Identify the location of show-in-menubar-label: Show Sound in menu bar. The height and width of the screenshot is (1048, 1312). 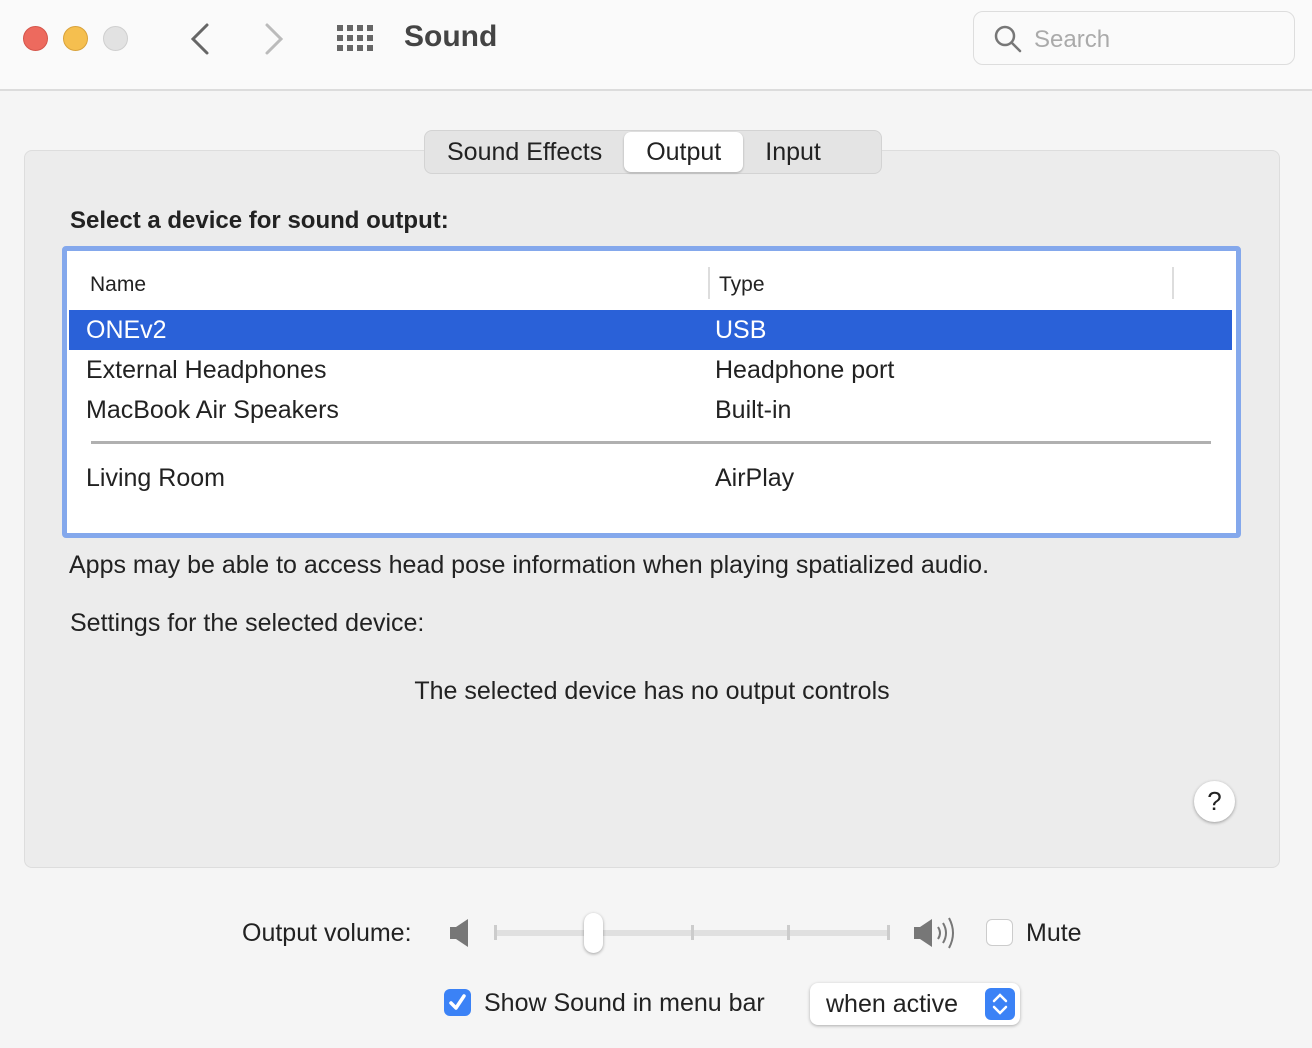
(624, 1003).